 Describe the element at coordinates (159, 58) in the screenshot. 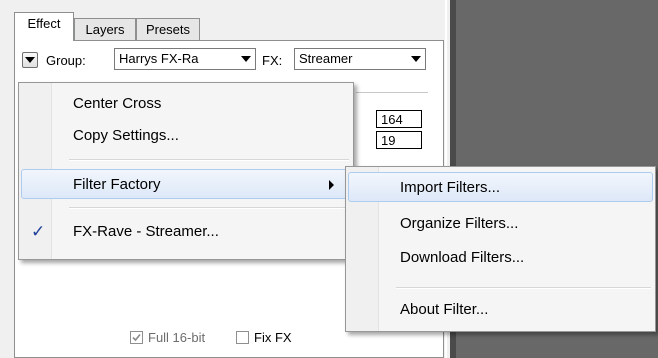

I see `group-select-value: Harrys FX-Ra` at that location.